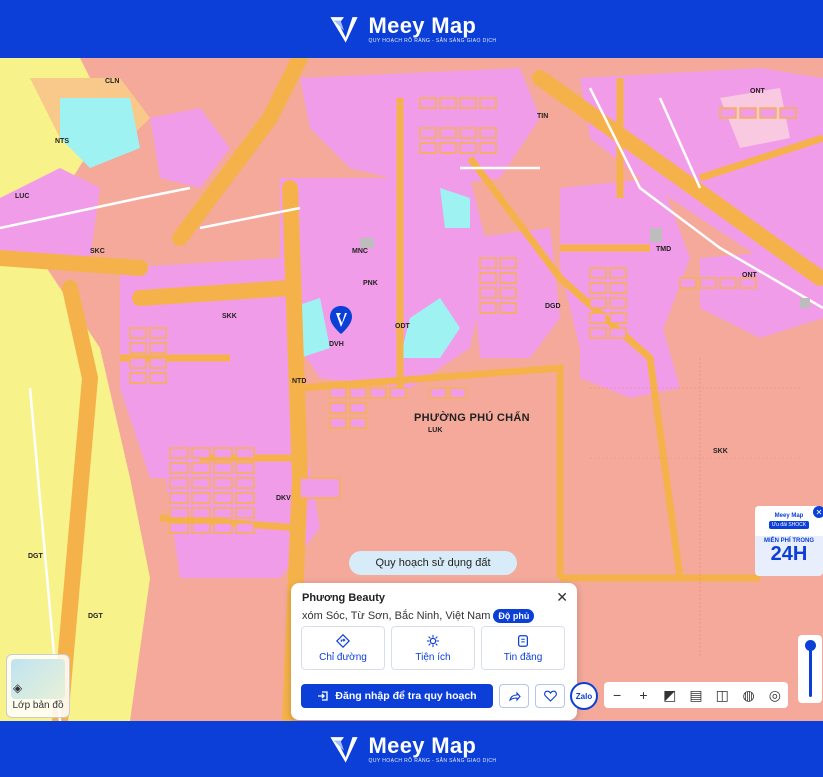 Image resolution: width=823 pixels, height=777 pixels. What do you see at coordinates (775, 695) in the screenshot?
I see `my-location-icon: ◎` at bounding box center [775, 695].